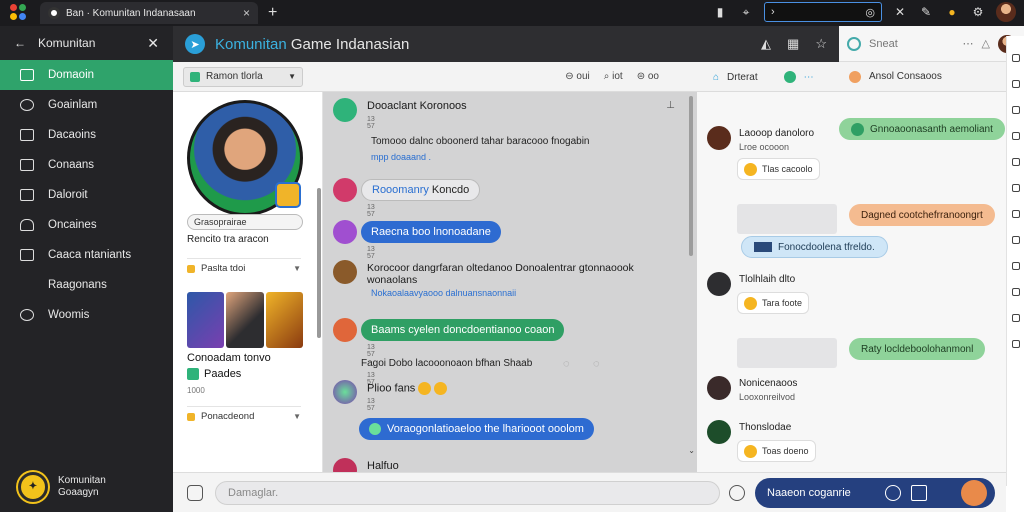 The width and height of the screenshot is (1024, 512). Describe the element at coordinates (149, 13) in the screenshot. I see `browser-tab: Ban · Komunitan Indanasaan ×` at that location.